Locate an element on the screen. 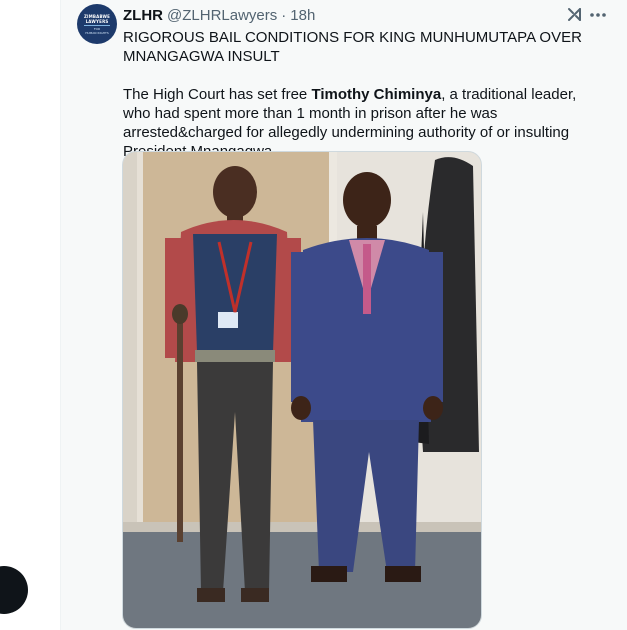 Image resolution: width=627 pixels, height=630 pixels. avatar-divider is located at coordinates (97, 25).